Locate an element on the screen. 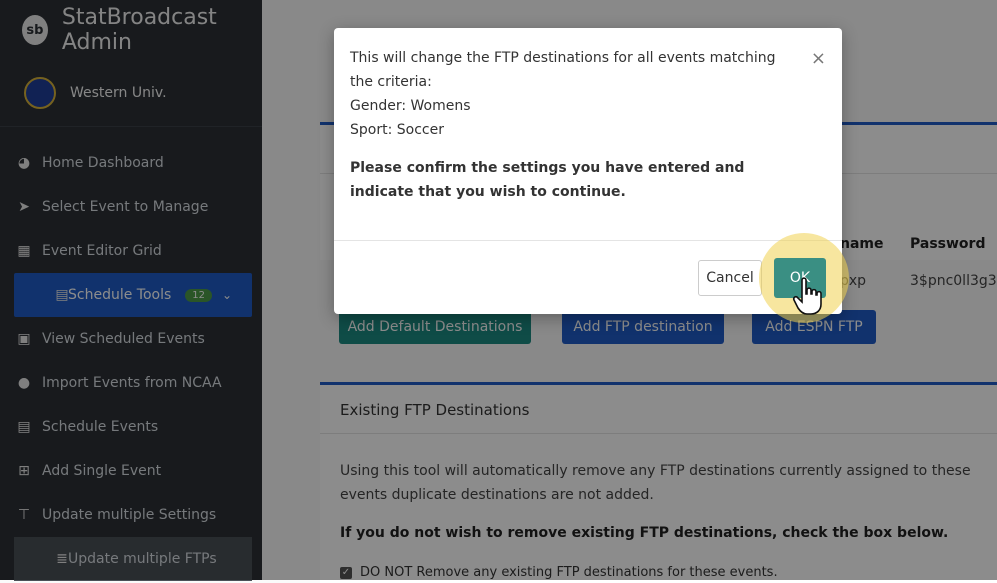  cancel-button: Cancel is located at coordinates (730, 278).